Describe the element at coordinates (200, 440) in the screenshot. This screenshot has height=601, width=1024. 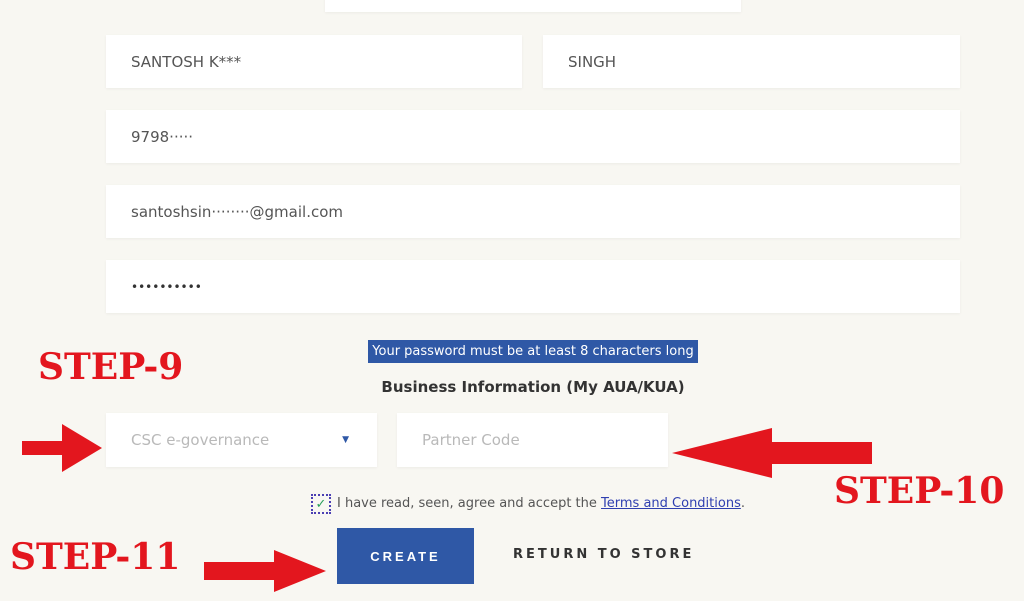
I see `aua-select-value: CSC e-governance` at that location.